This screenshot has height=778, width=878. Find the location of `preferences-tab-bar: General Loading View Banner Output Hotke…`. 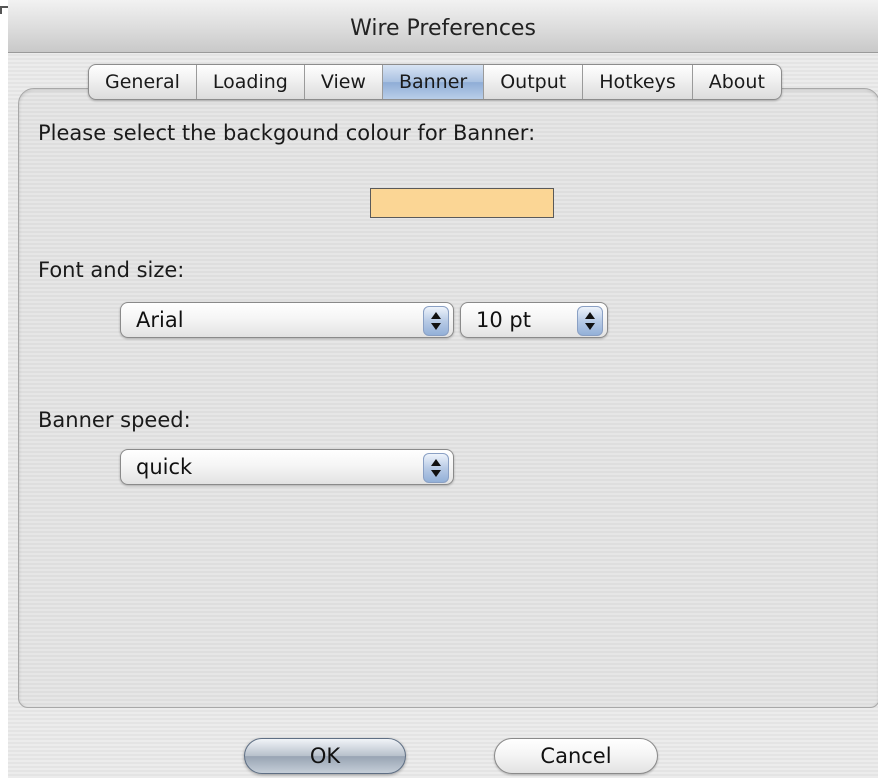

preferences-tab-bar: General Loading View Banner Output Hotke… is located at coordinates (435, 82).